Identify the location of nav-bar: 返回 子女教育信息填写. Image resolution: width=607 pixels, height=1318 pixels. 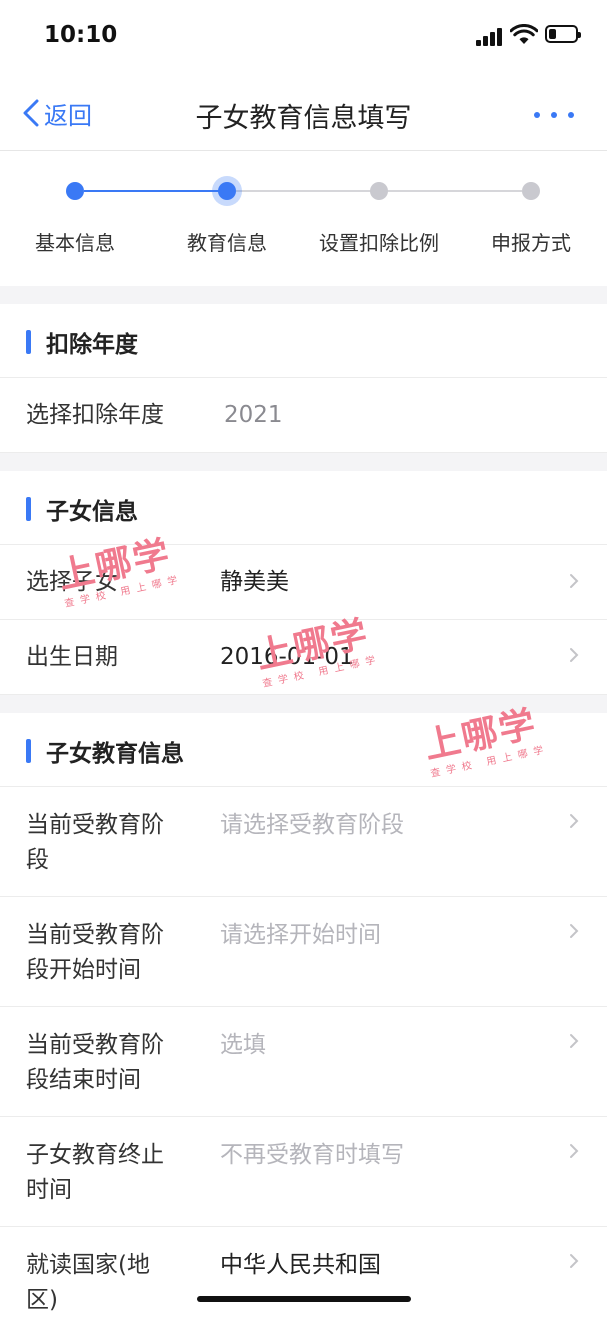
(303, 113).